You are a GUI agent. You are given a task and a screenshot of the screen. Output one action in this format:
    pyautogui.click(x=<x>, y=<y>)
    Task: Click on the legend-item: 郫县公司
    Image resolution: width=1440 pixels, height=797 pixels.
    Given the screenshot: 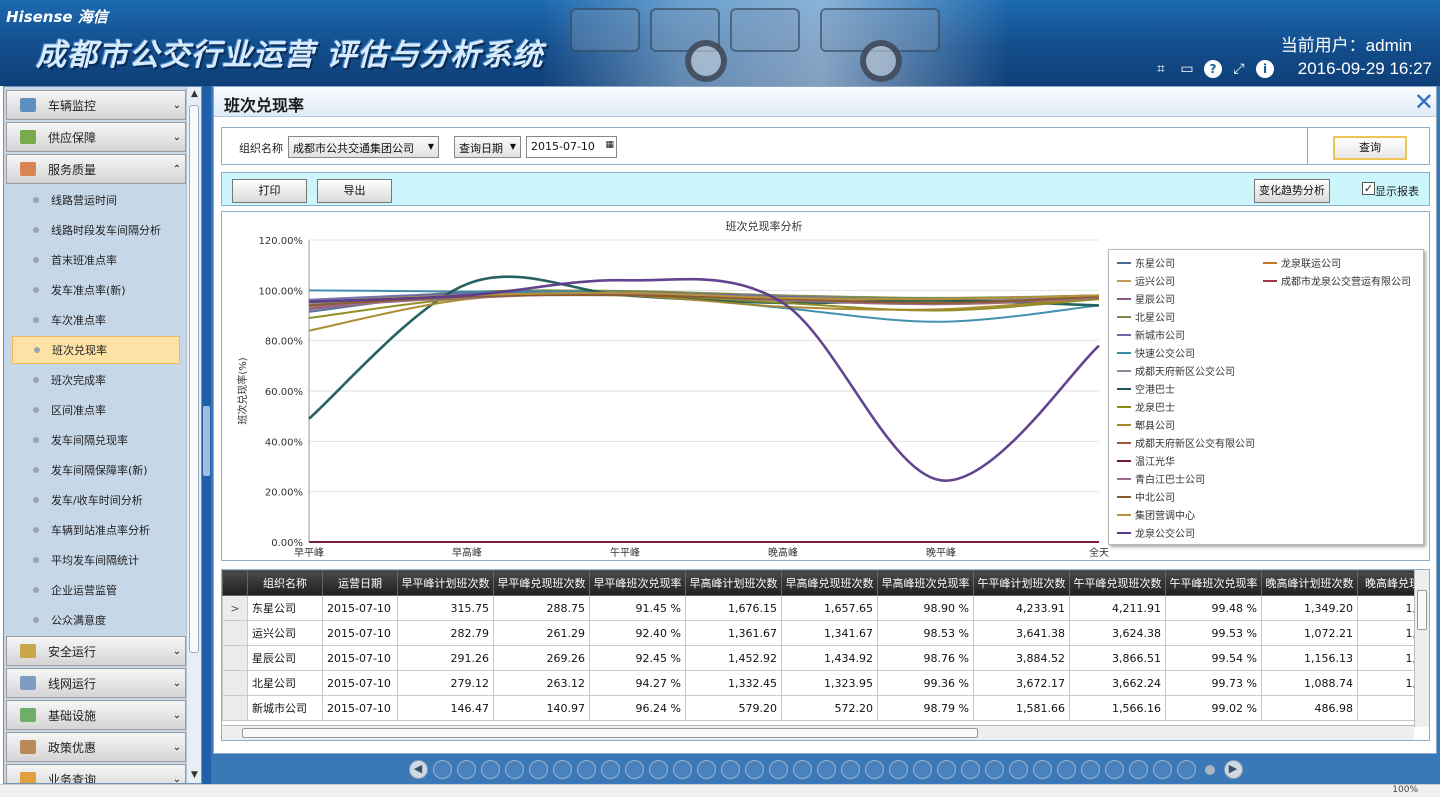 What is the action you would take?
    pyautogui.click(x=1146, y=424)
    